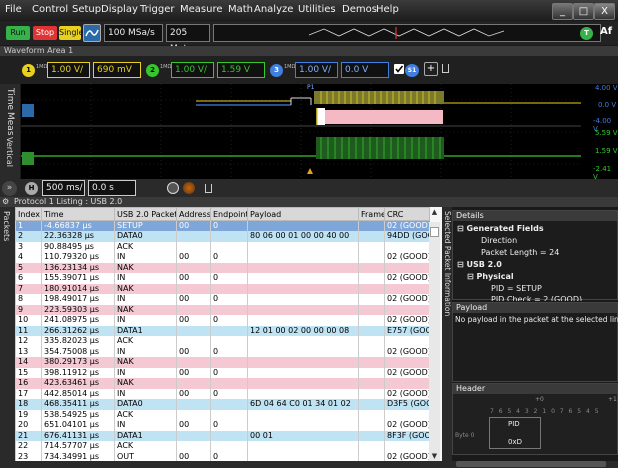 The width and height of the screenshot is (618, 468). I want to click on table-row: 23 734.34991 µs OUT 00 0 02 (GOOD), so click(222, 456).